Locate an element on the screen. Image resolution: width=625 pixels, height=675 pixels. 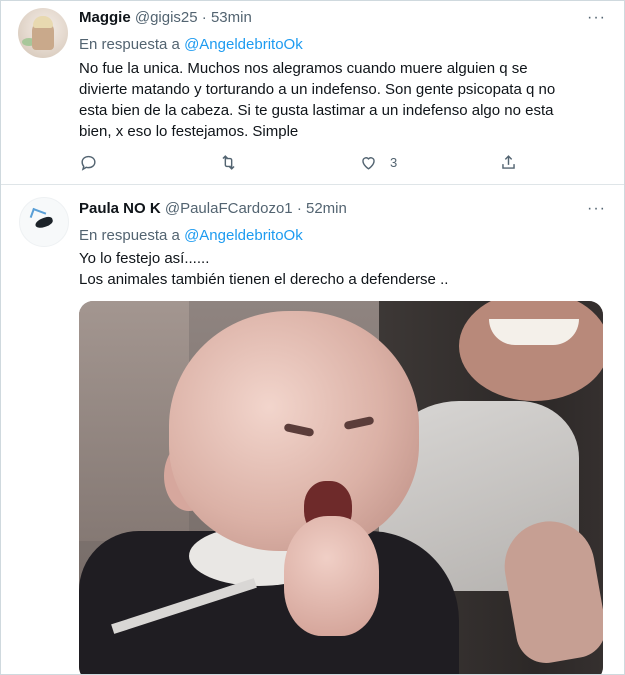
share-icon is located at coordinates (508, 161).